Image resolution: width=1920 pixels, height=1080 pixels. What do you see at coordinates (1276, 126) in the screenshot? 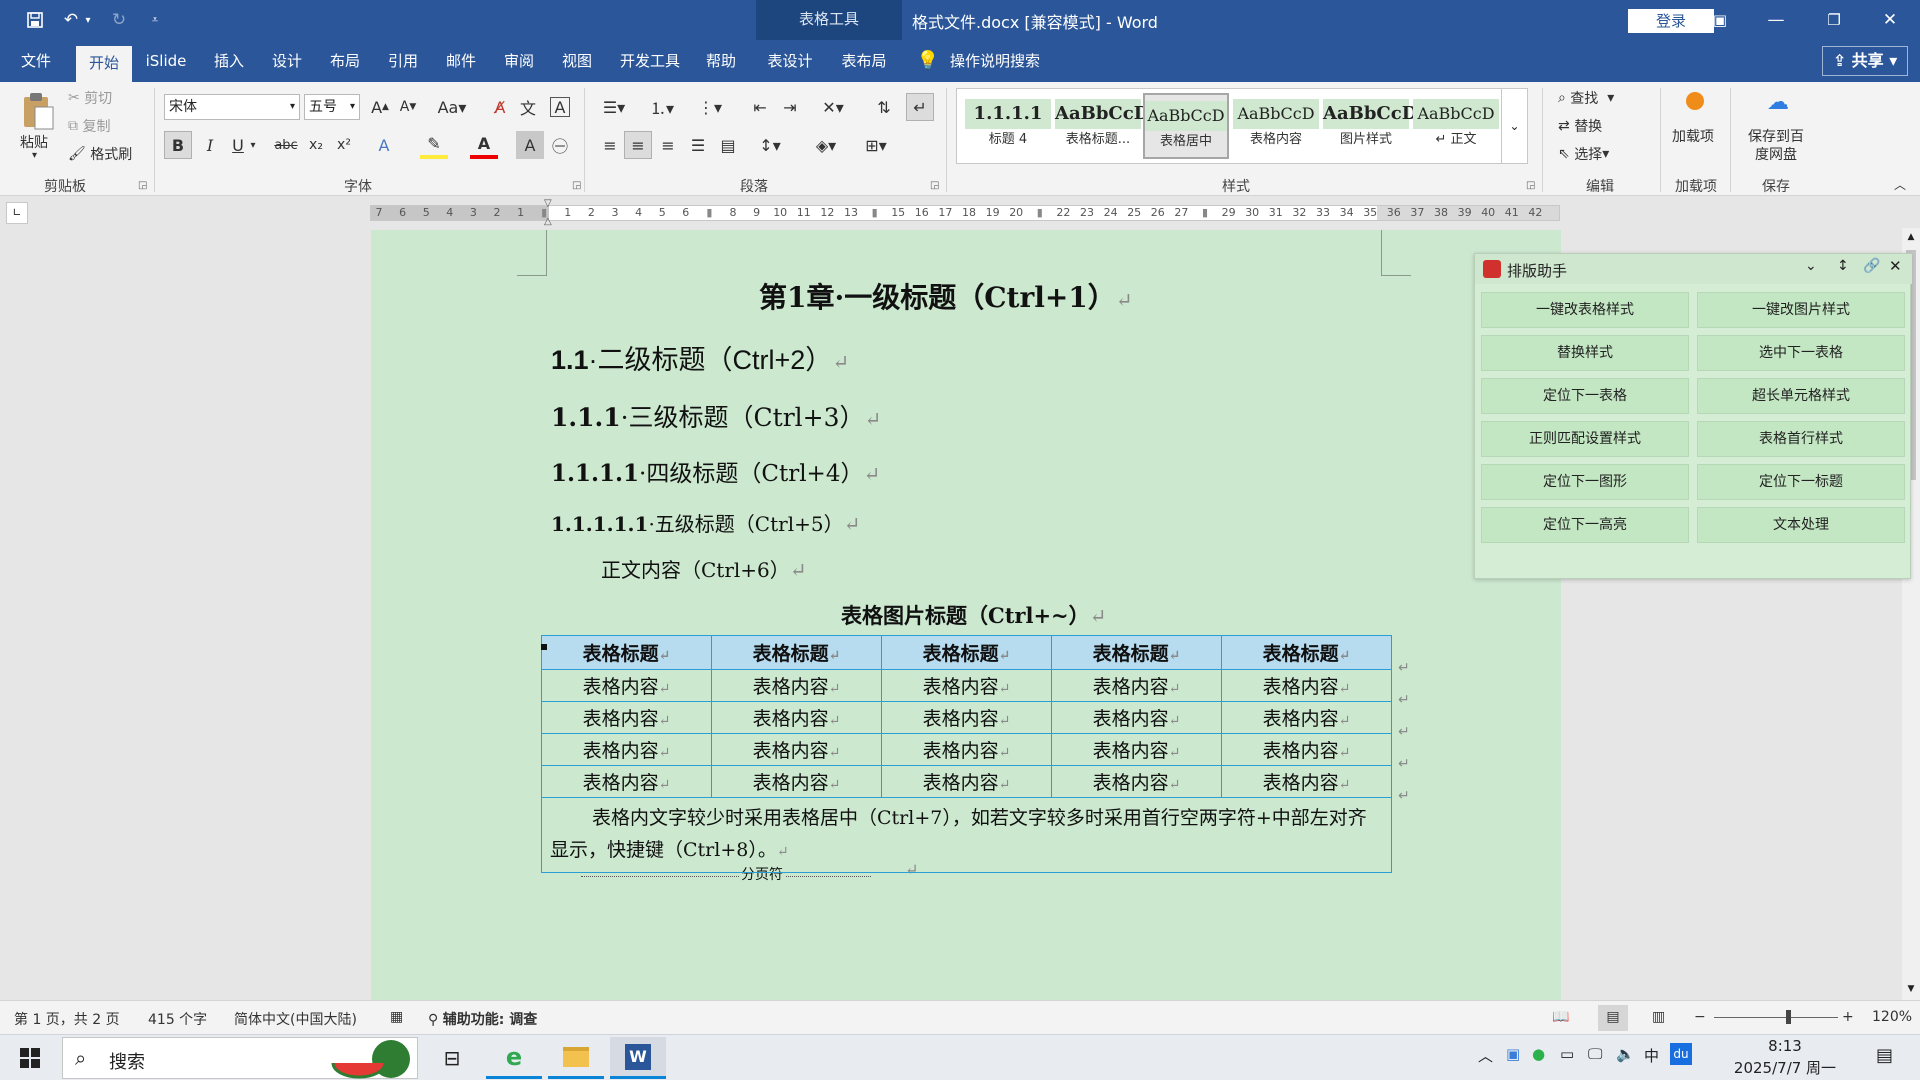
I see `style-table-content: AaBbCcD 表格内容` at bounding box center [1276, 126].